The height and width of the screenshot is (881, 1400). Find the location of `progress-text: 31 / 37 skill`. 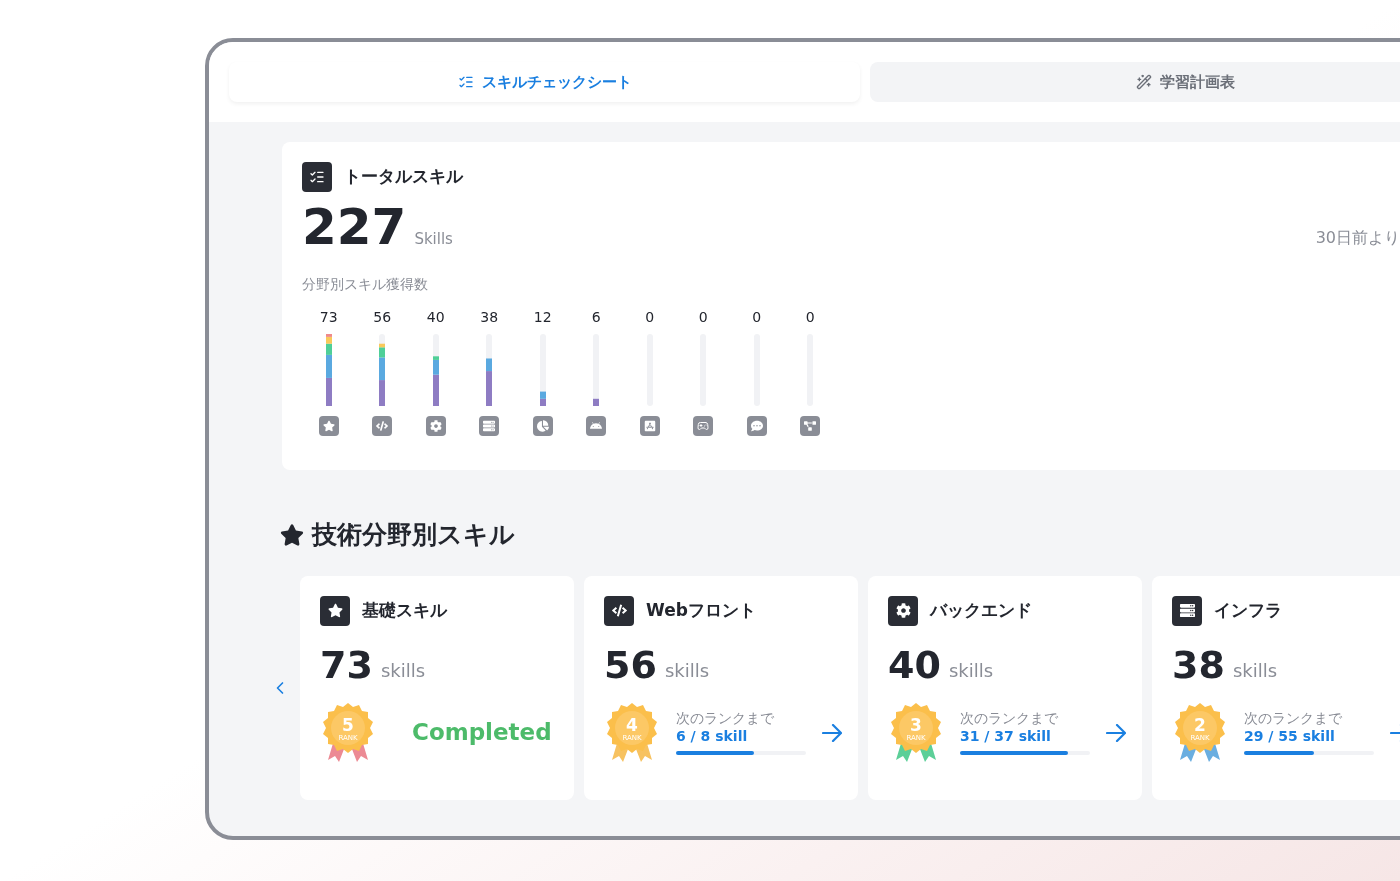

progress-text: 31 / 37 skill is located at coordinates (1006, 736).